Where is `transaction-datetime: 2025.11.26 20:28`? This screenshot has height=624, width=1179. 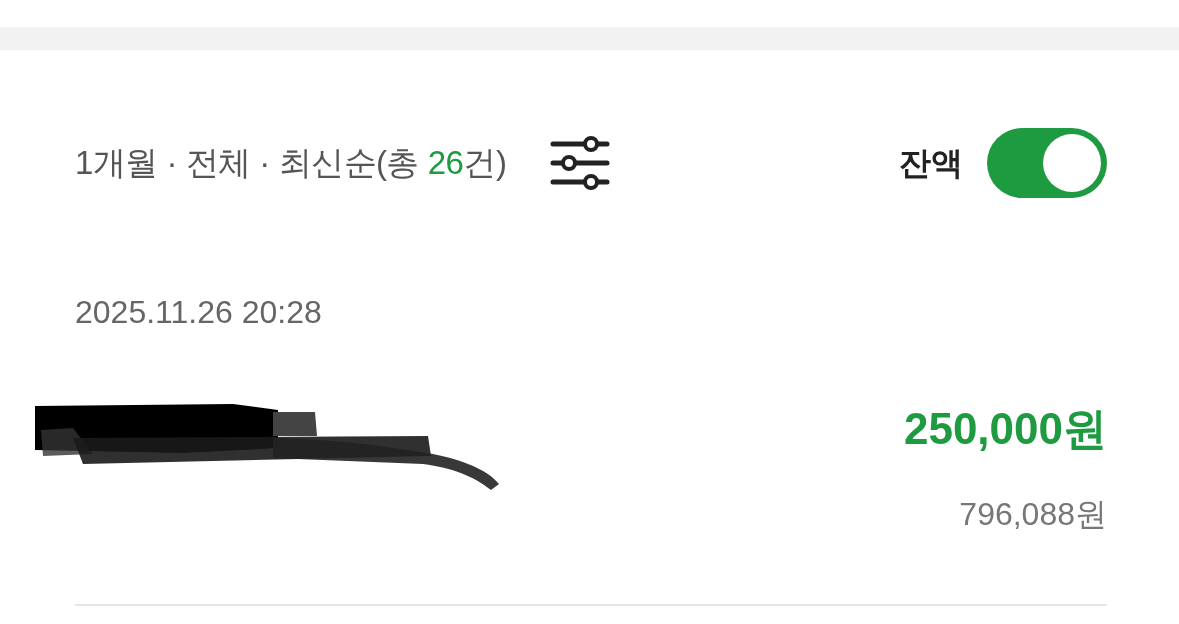
transaction-datetime: 2025.11.26 20:28 is located at coordinates (199, 312).